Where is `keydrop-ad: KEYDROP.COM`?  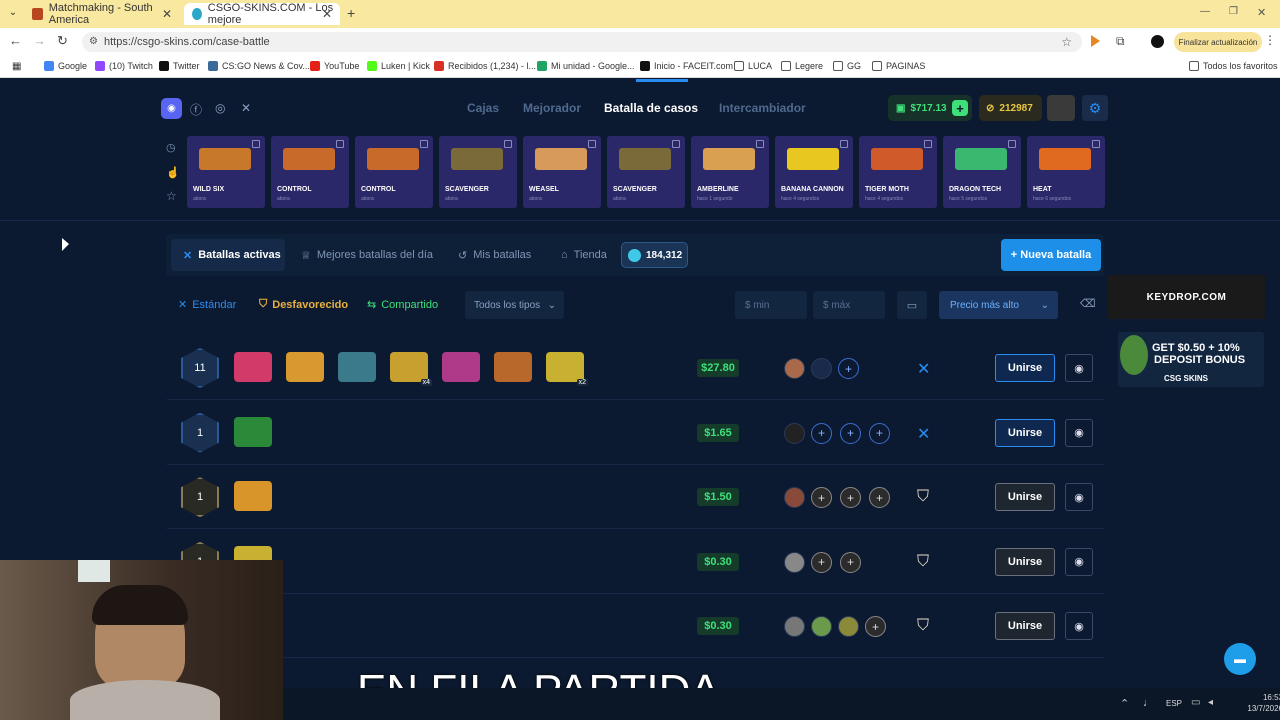
keydrop-ad: KEYDROP.COM is located at coordinates (1186, 297).